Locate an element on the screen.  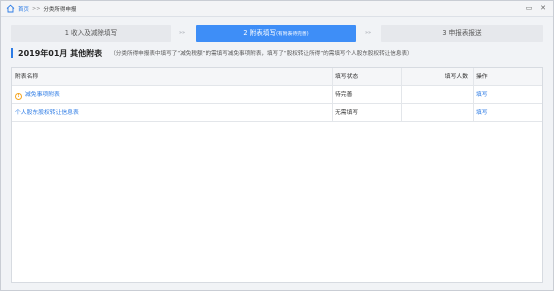
table-row: 个人股东股权转让信息表 无需填写 填写 is located at coordinates (277, 113).